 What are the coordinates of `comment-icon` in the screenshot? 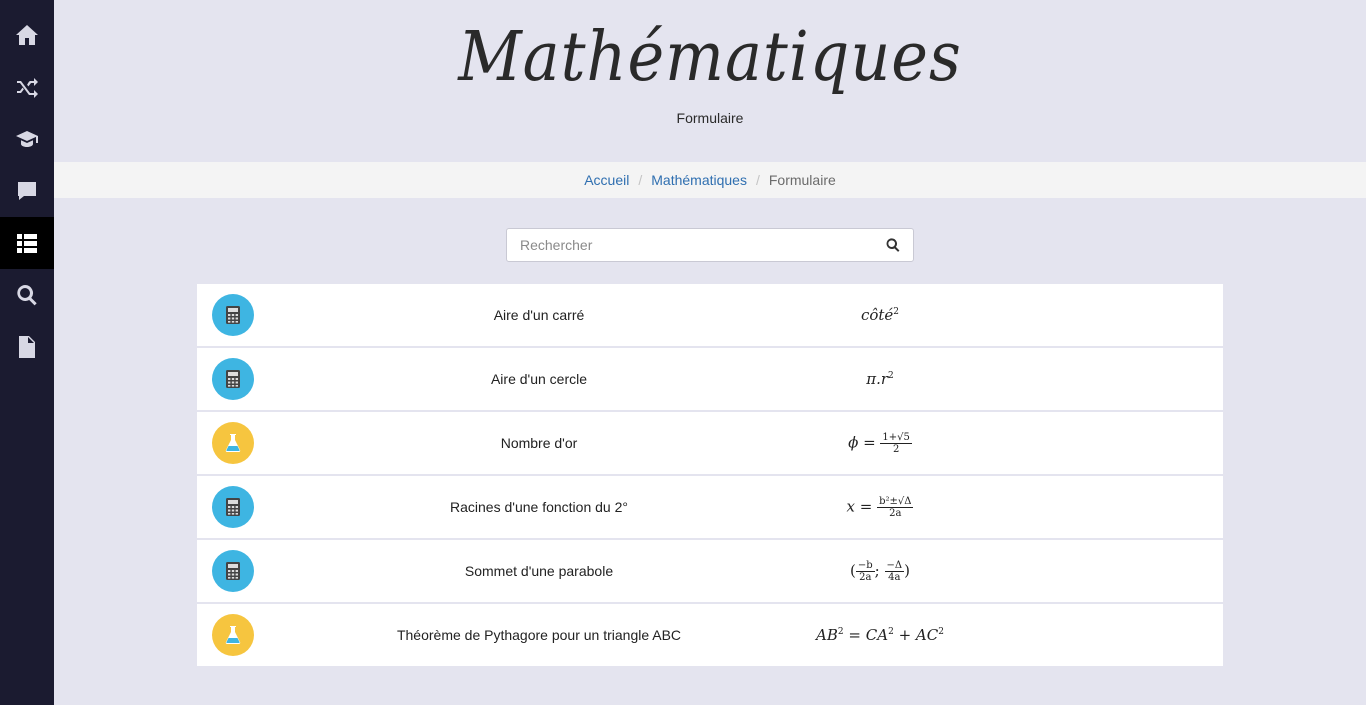 It's located at (27, 191).